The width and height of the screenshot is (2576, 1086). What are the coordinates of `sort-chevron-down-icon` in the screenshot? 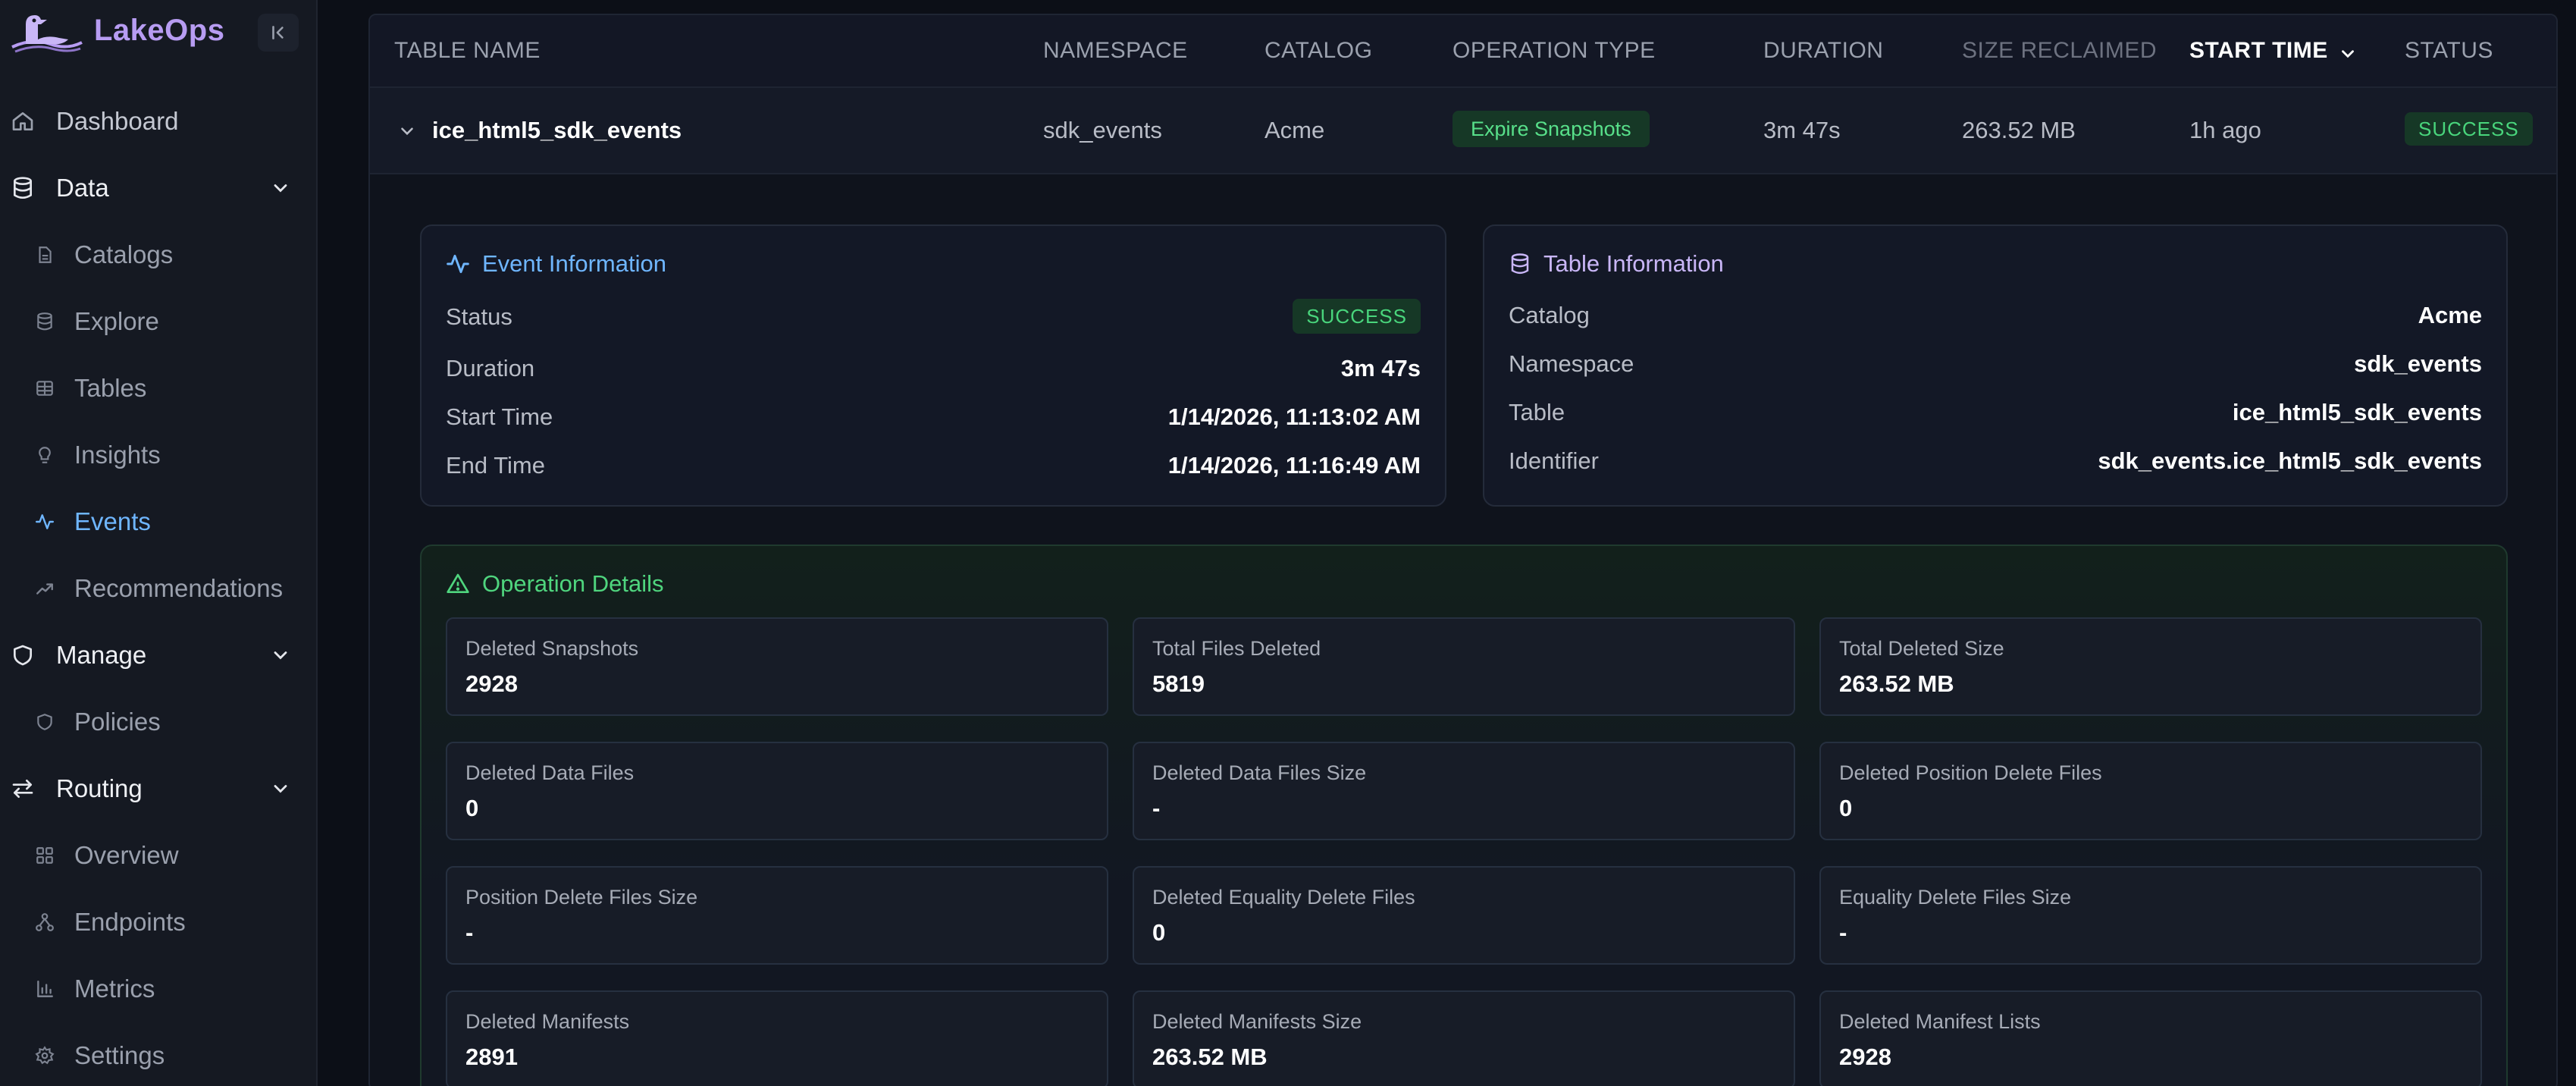 It's located at (2348, 54).